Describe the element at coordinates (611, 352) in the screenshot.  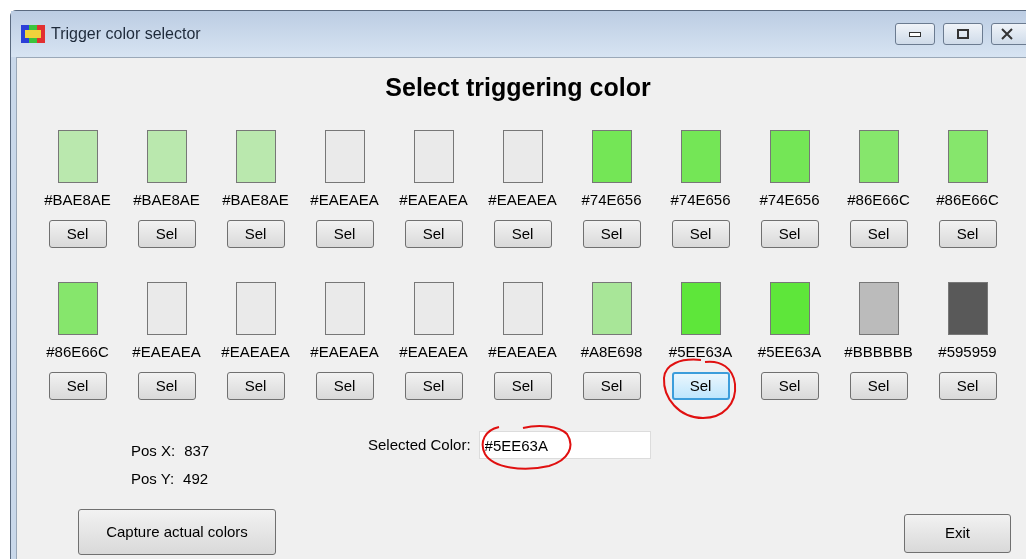
I see `color-code: #A8E698` at that location.